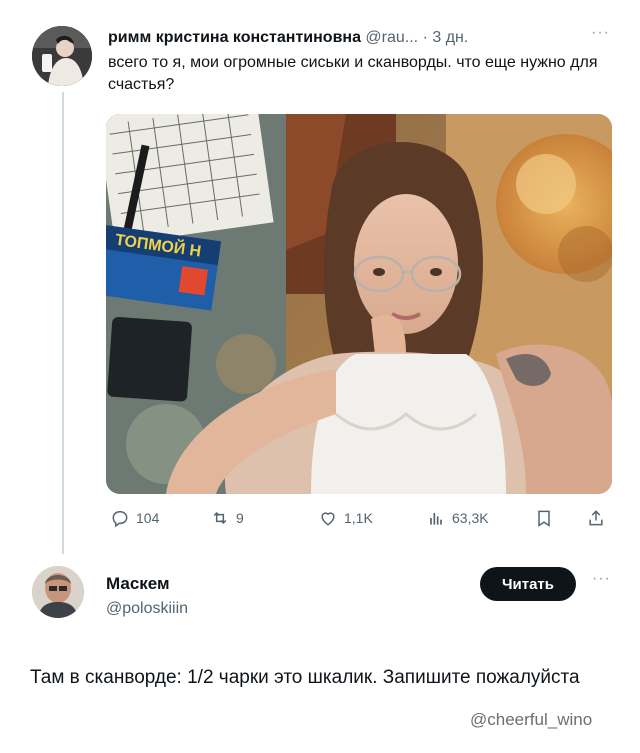 The width and height of the screenshot is (640, 753). I want to click on reply-author-avatar, so click(58, 592).